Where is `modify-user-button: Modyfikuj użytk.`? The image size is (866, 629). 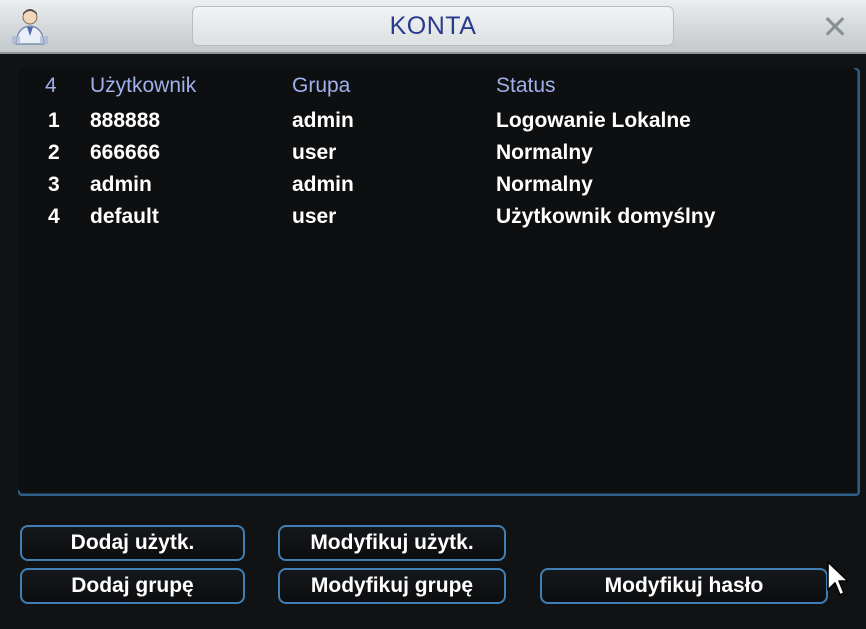
modify-user-button: Modyfikuj użytk. is located at coordinates (392, 543).